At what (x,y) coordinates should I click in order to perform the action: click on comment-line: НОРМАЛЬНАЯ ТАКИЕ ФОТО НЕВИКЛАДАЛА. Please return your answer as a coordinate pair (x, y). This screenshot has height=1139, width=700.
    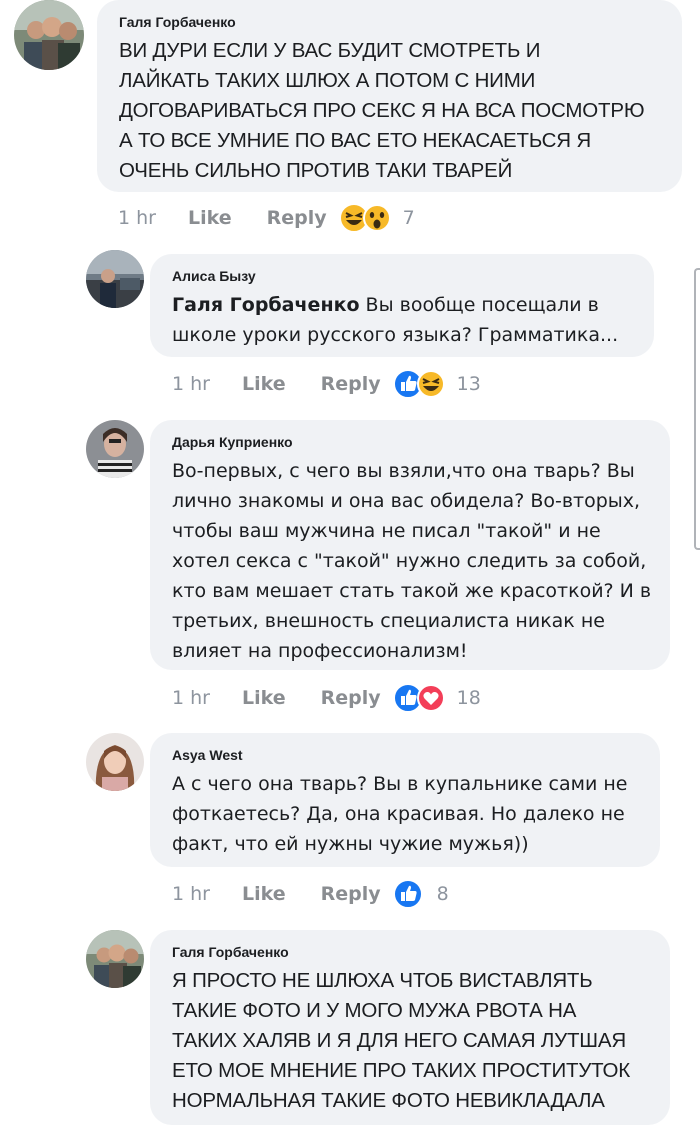
    Looking at the image, I should click on (388, 1100).